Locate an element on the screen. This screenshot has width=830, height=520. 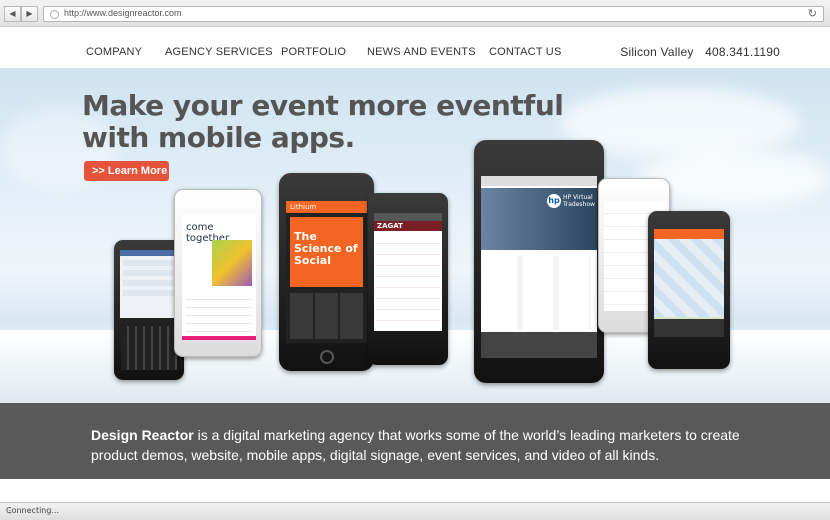
address-url: http://www.designreactor.com is located at coordinates (123, 13).